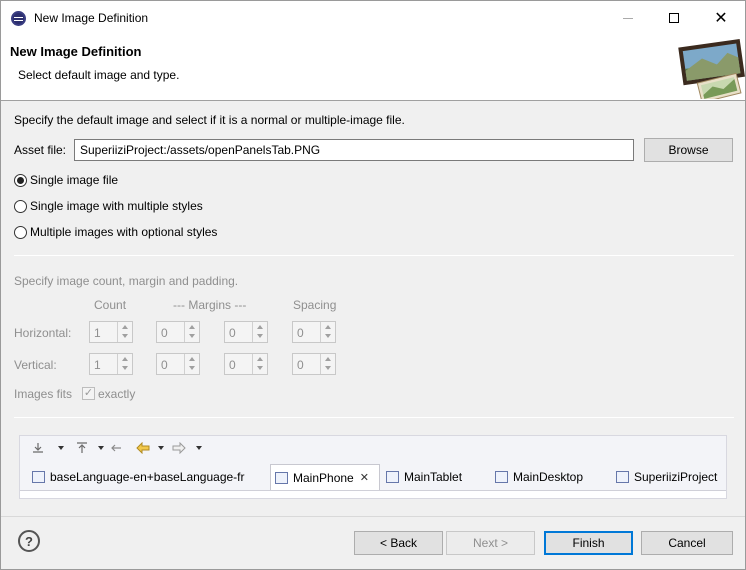 This screenshot has width=746, height=570. What do you see at coordinates (35, 365) in the screenshot?
I see `vertical-label: Vertical:` at bounding box center [35, 365].